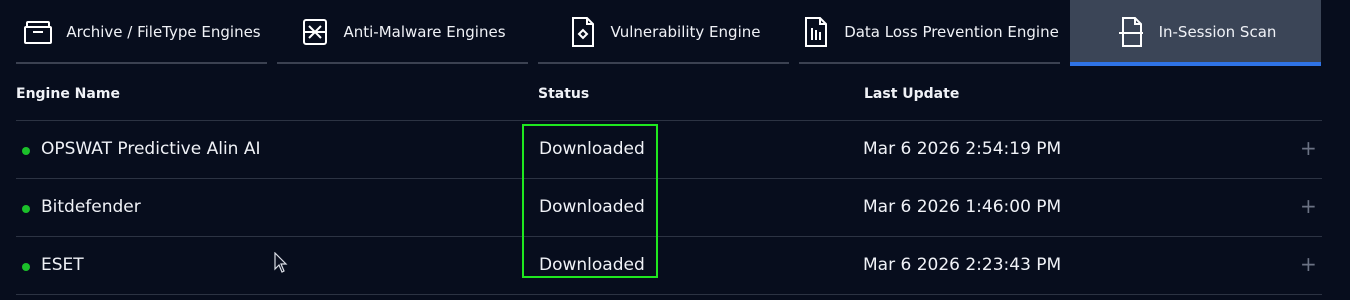 This screenshot has width=1350, height=300. Describe the element at coordinates (151, 149) in the screenshot. I see `engine-name: OPSWAT Predictive Alin AI` at that location.